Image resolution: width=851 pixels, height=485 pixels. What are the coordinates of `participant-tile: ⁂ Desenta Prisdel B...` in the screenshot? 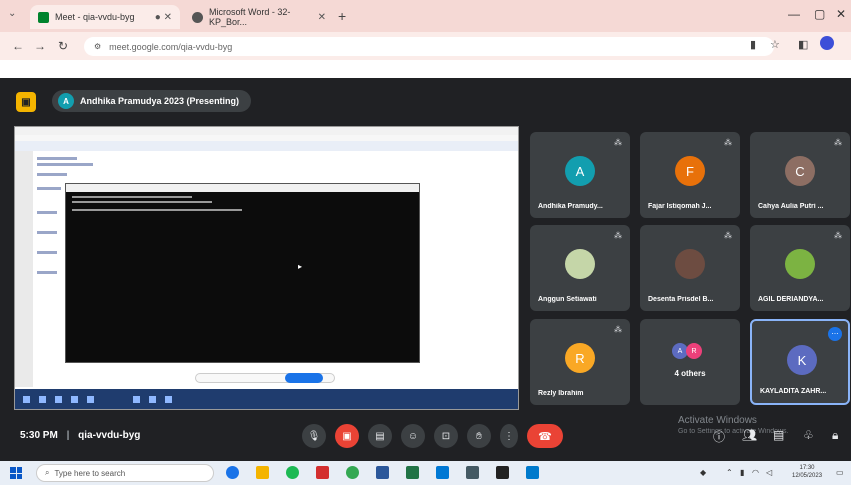 It's located at (690, 268).